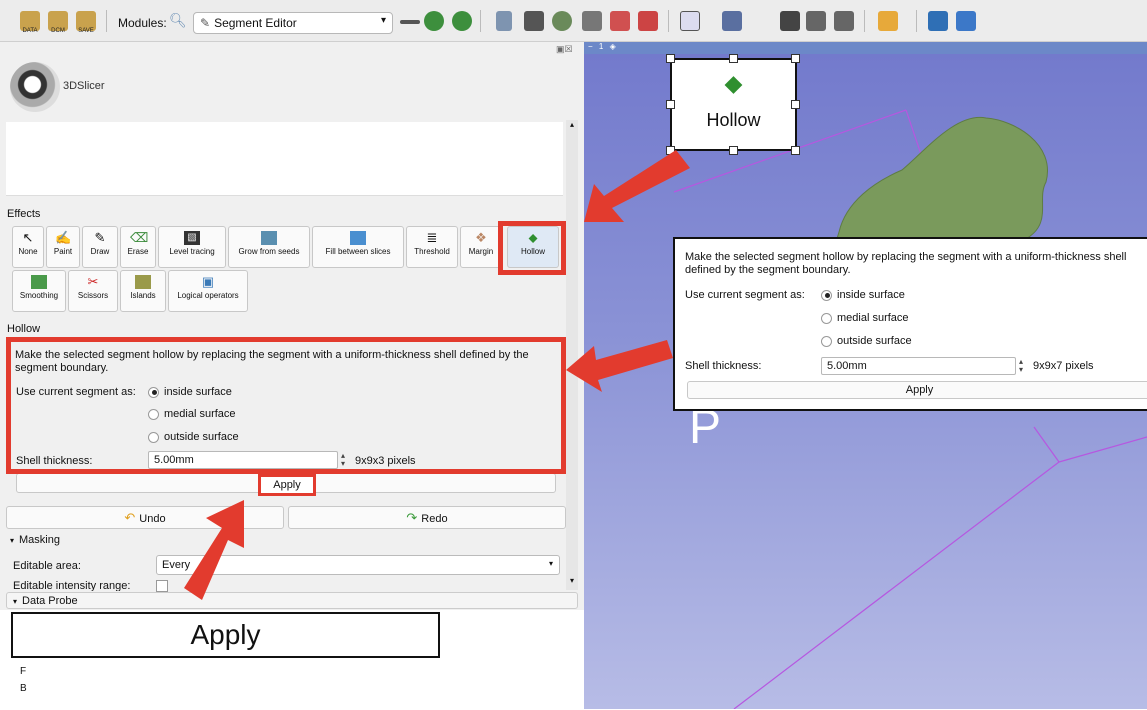  I want to click on effect-grow-from-seeds-button: Grow from seeds, so click(269, 247).